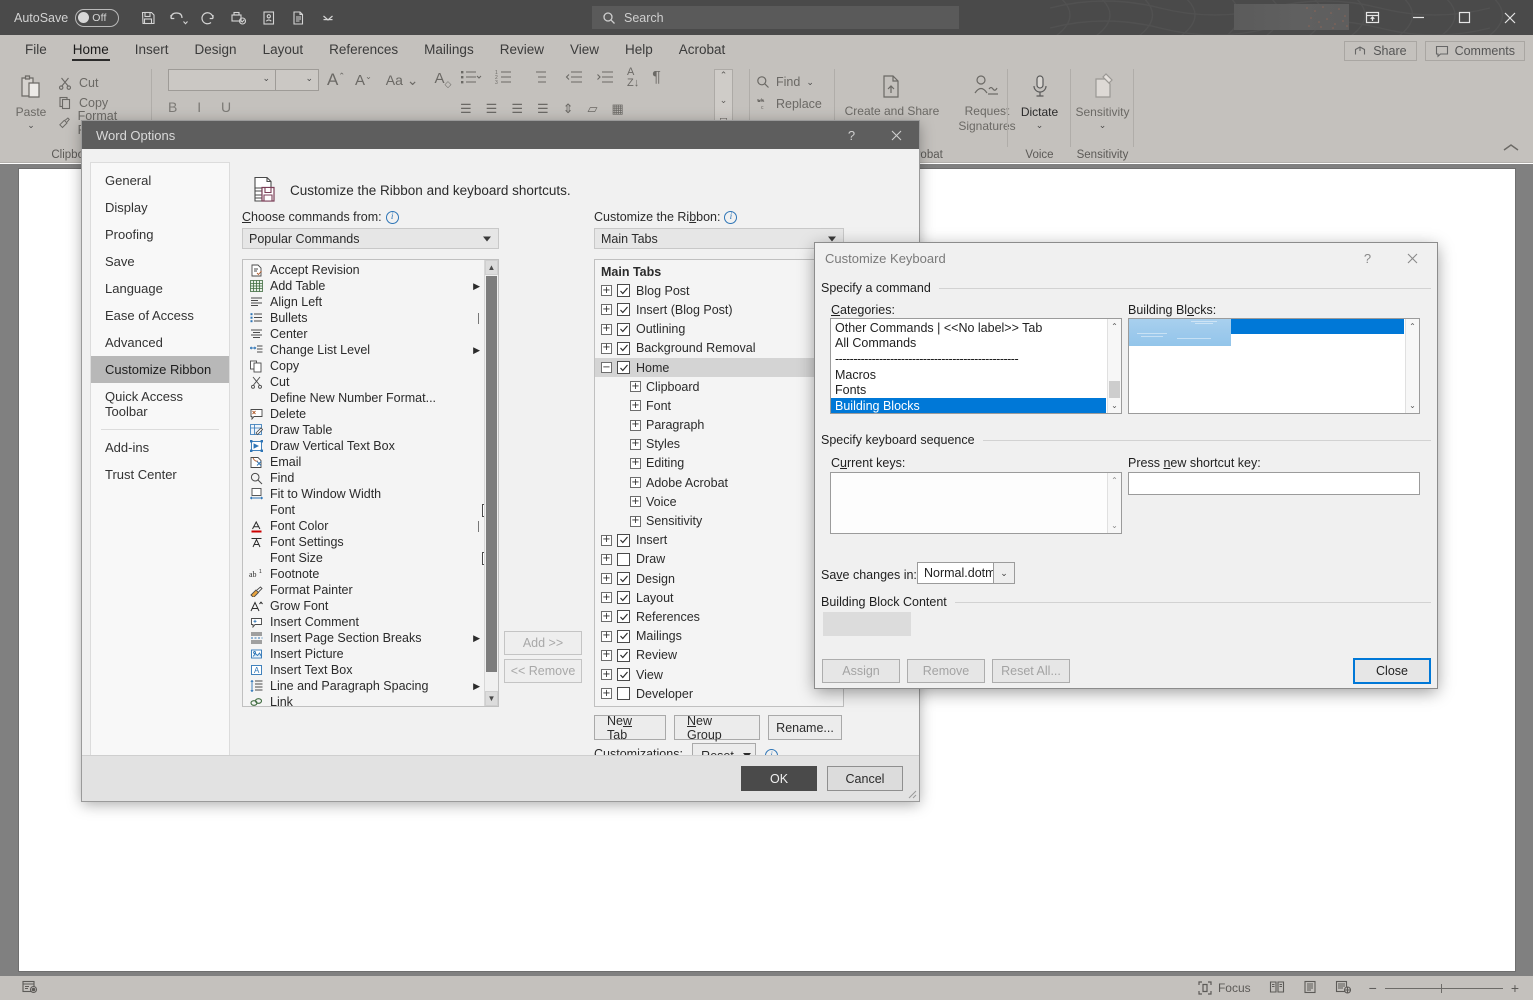 Image resolution: width=1533 pixels, height=1000 pixels. I want to click on search-input: Search, so click(775, 17).